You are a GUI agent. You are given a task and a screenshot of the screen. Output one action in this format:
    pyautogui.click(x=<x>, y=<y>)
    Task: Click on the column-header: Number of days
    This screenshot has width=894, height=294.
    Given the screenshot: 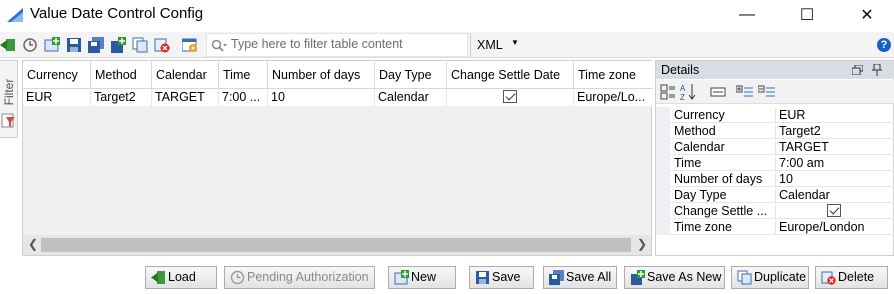 What is the action you would take?
    pyautogui.click(x=321, y=75)
    